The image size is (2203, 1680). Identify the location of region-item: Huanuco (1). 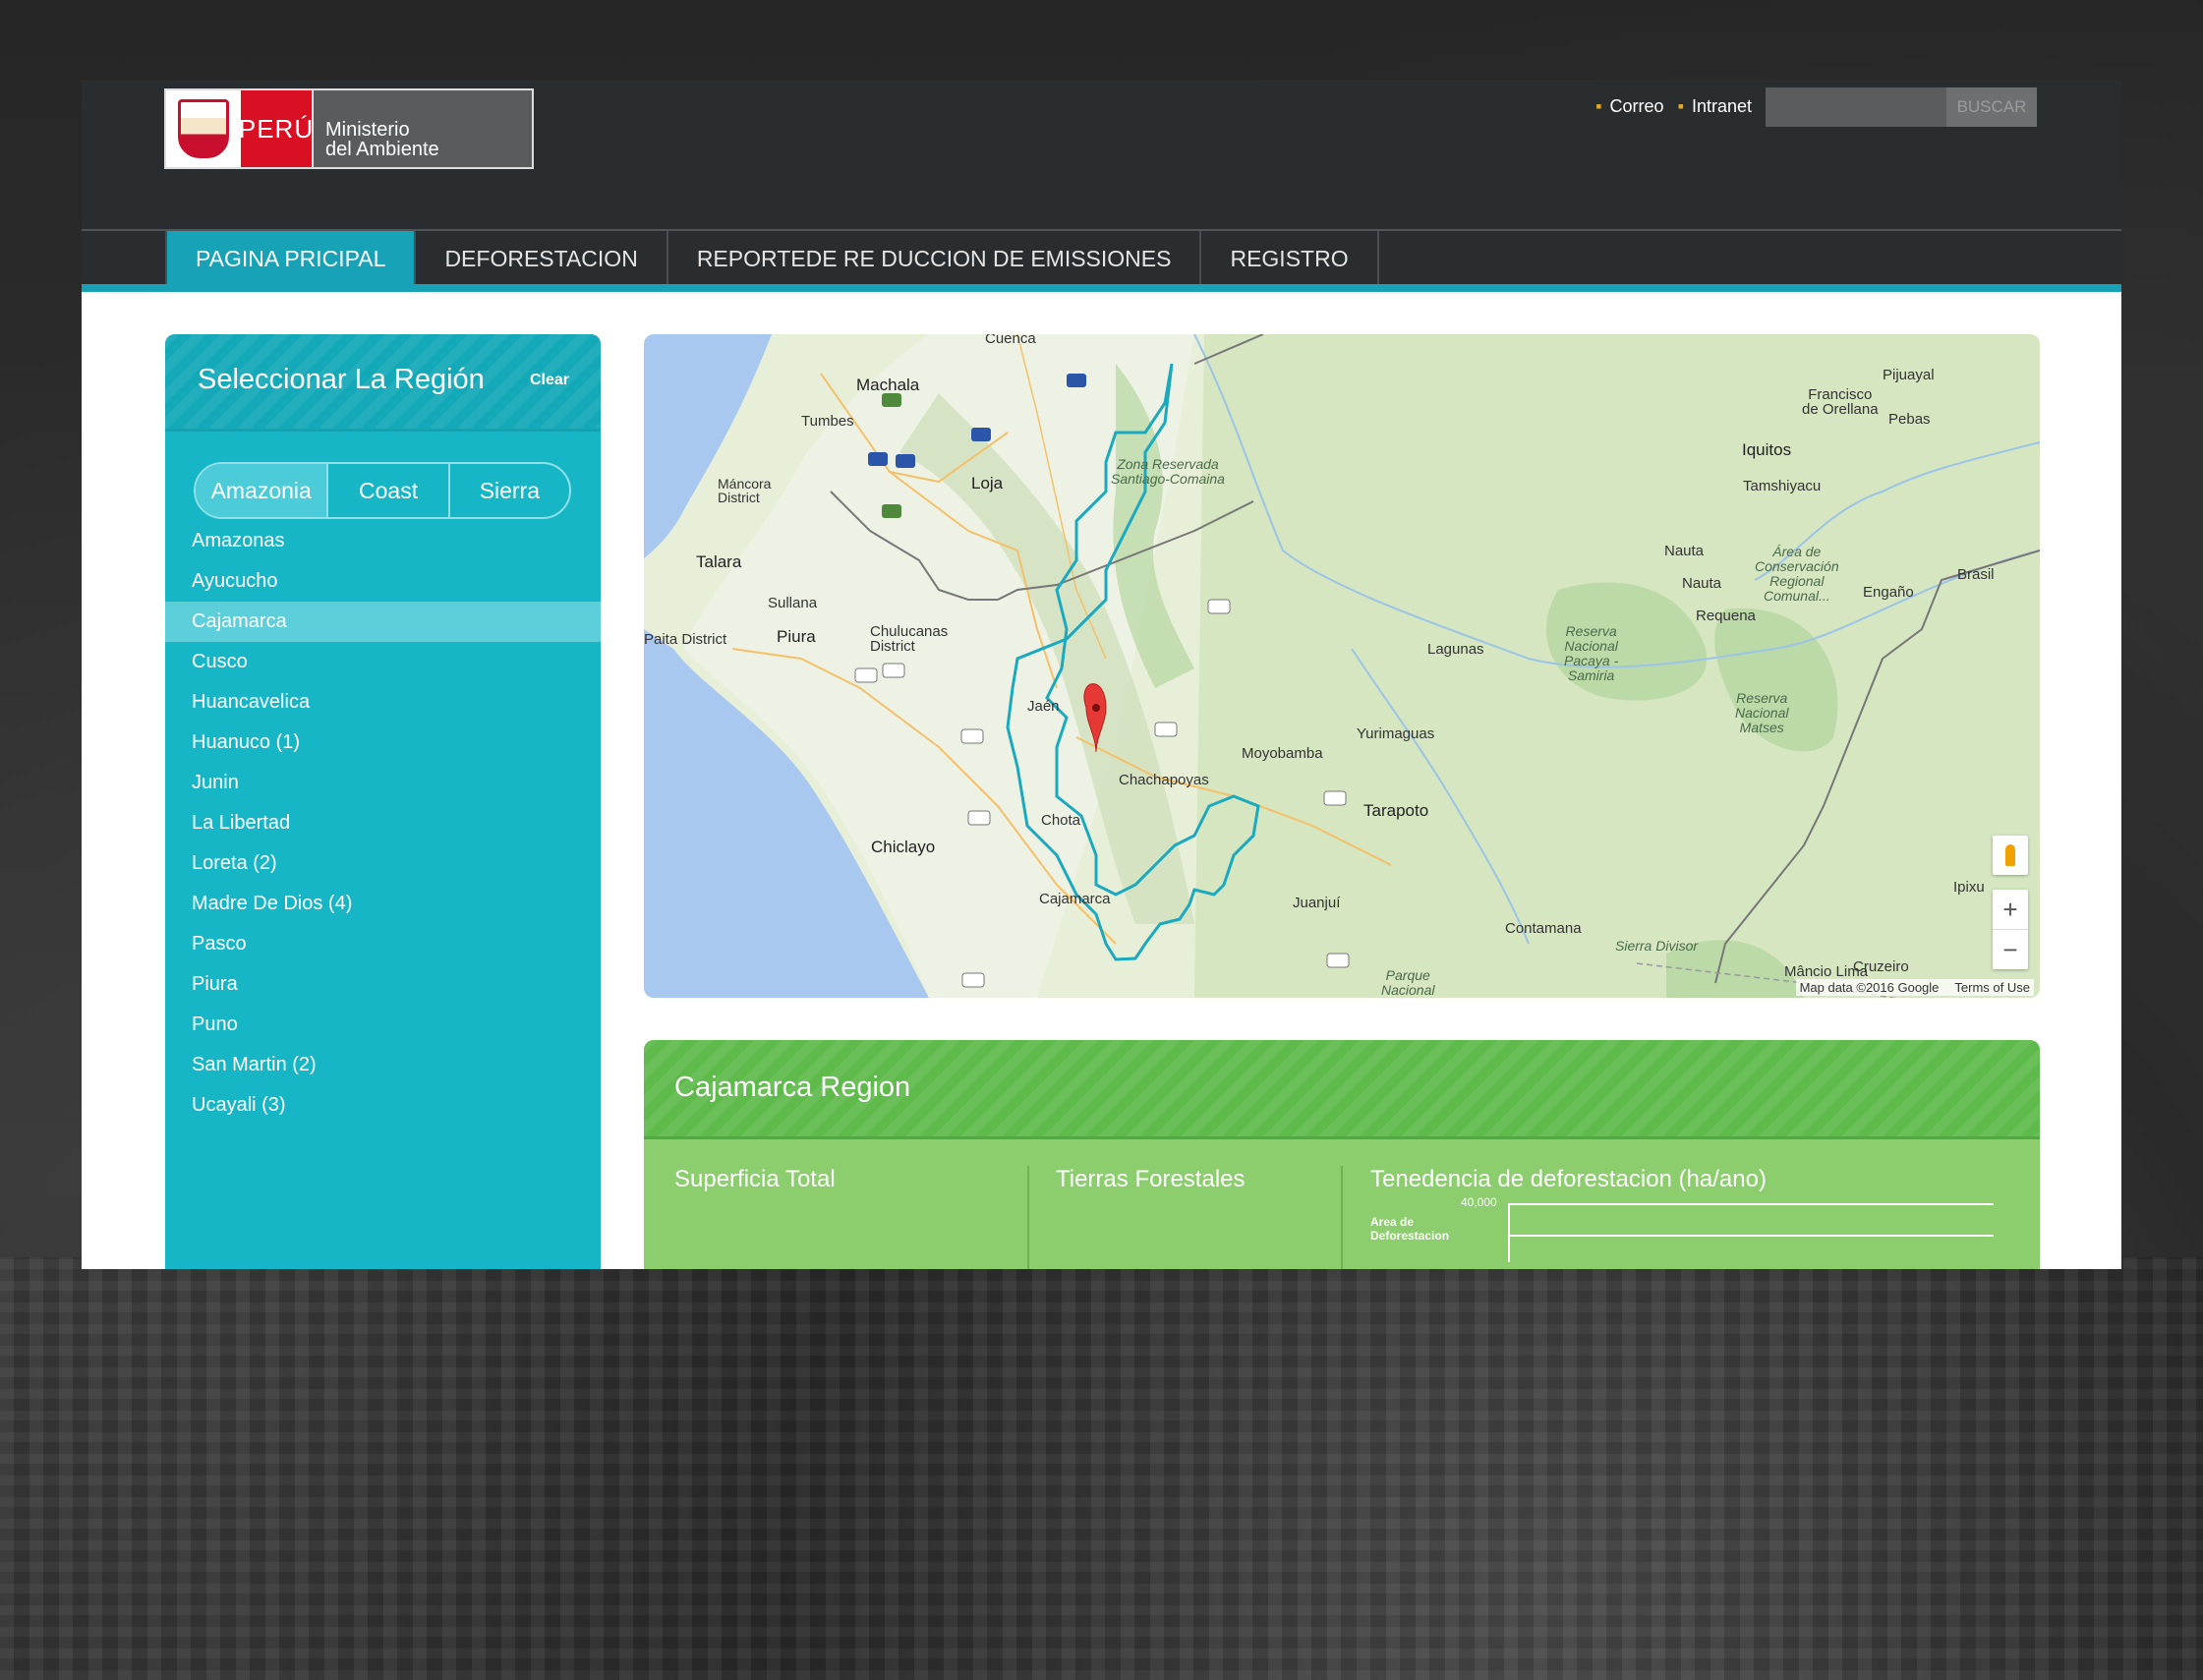
(383, 743).